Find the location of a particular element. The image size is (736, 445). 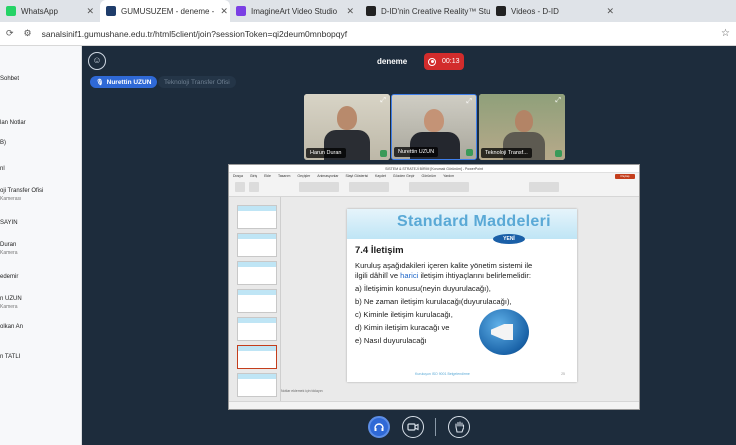

raise-hand-button is located at coordinates (459, 427).